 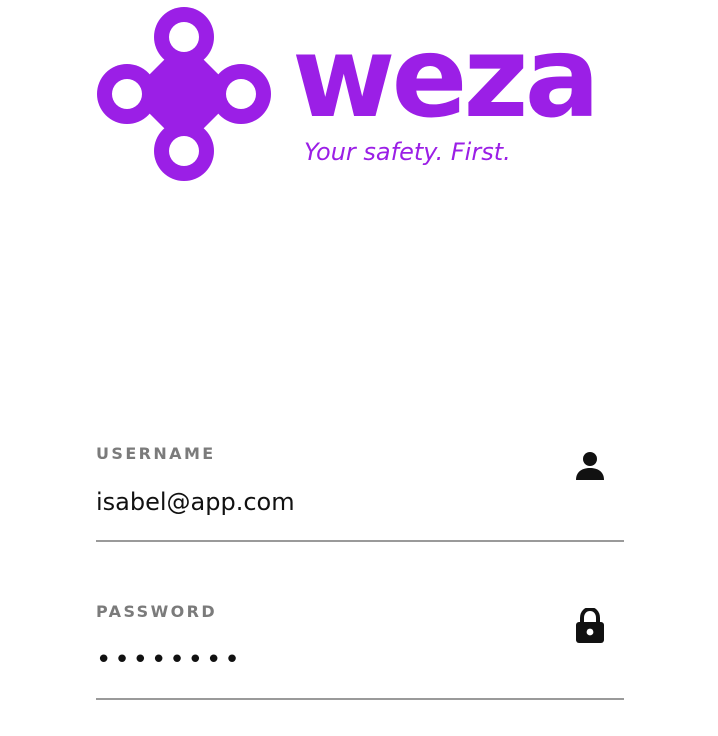 I want to click on password-underline, so click(x=360, y=699).